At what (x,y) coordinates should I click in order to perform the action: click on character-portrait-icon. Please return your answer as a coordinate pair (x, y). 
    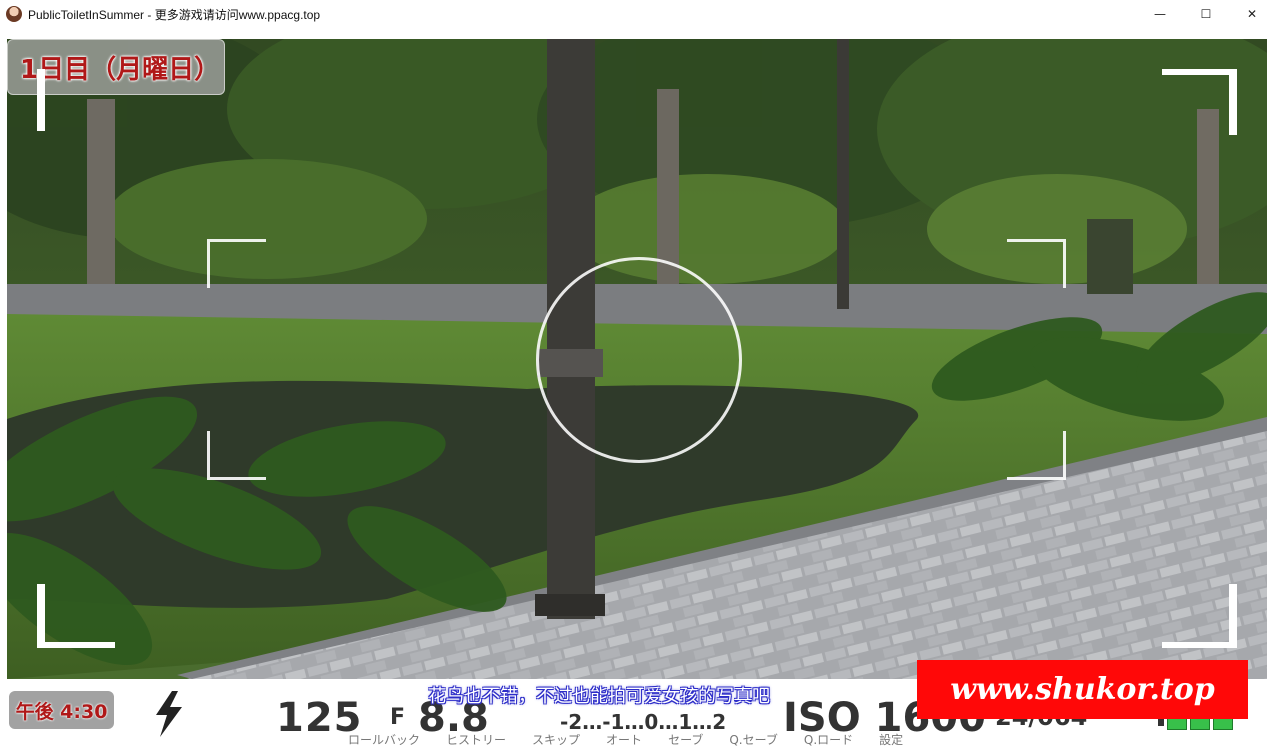
    Looking at the image, I should click on (14, 14).